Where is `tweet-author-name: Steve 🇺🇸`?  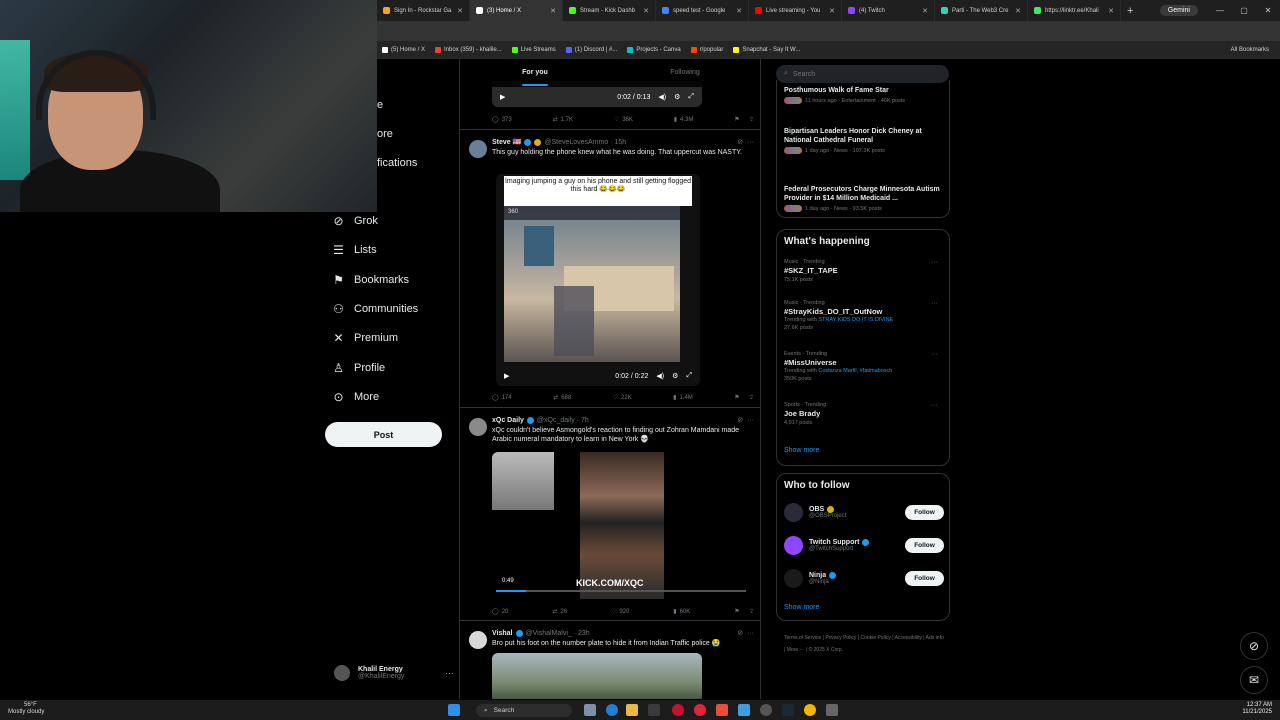 tweet-author-name: Steve 🇺🇸 is located at coordinates (506, 142).